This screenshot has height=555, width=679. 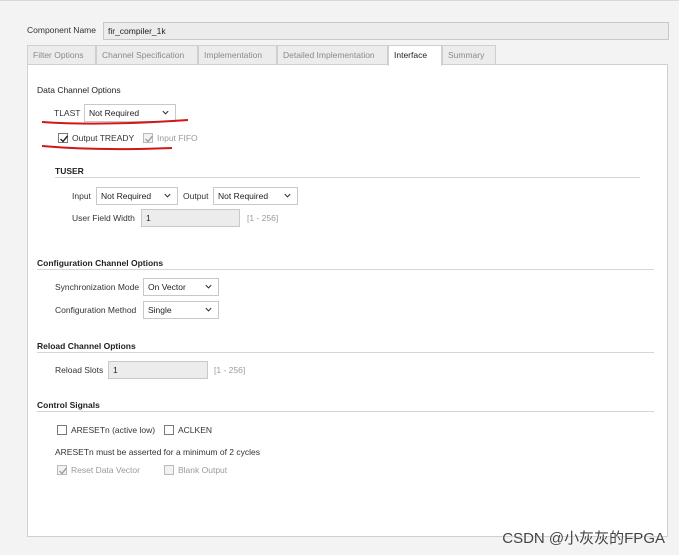 What do you see at coordinates (113, 430) in the screenshot?
I see `aresetn-label: ARESETn (active low)` at bounding box center [113, 430].